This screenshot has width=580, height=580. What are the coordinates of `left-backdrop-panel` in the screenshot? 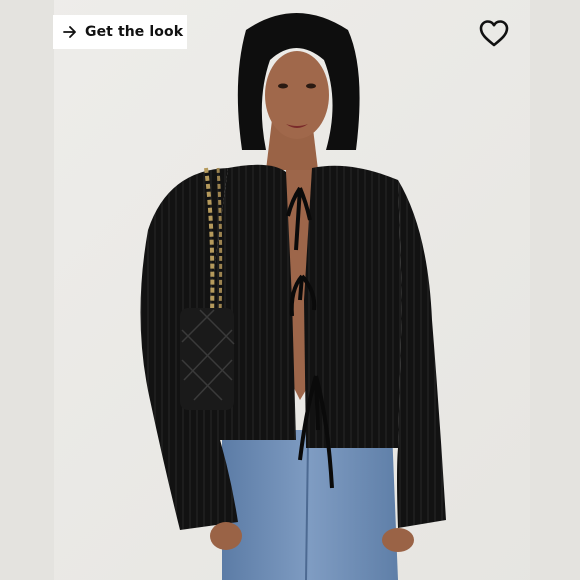 It's located at (27, 290).